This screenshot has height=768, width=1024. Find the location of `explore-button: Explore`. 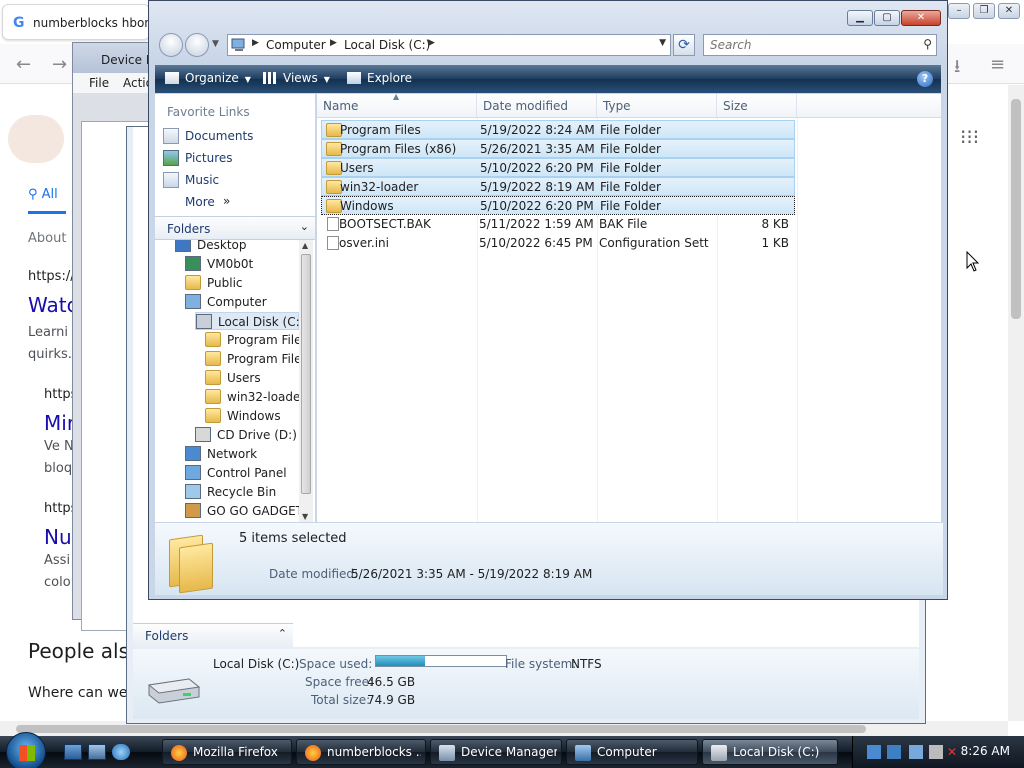

explore-button: Explore is located at coordinates (379, 78).